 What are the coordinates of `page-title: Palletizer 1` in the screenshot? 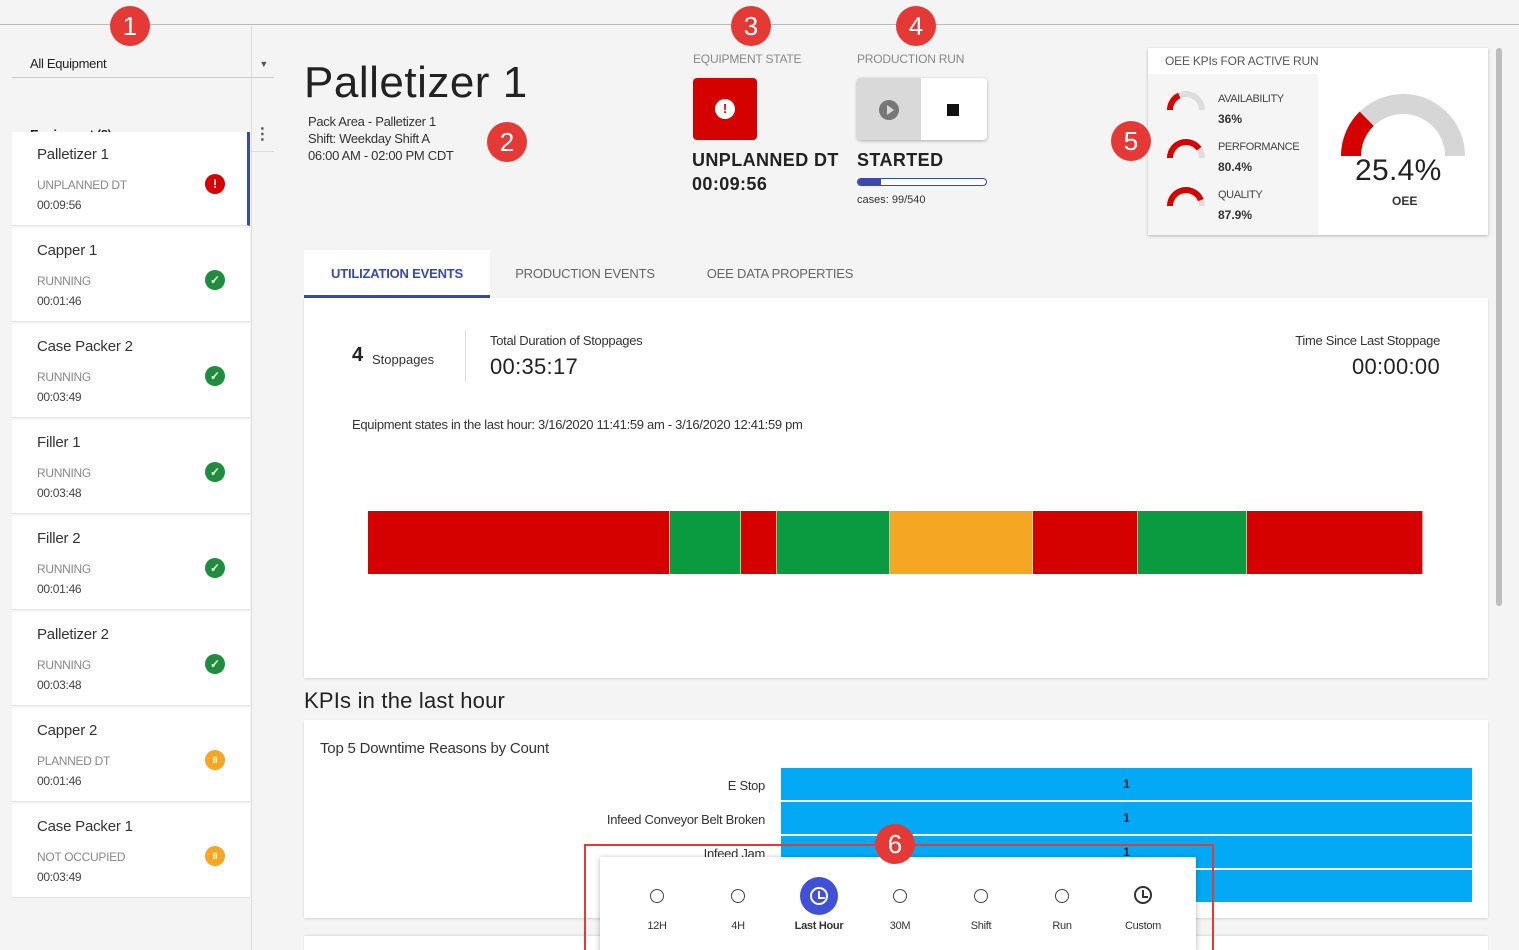 It's located at (416, 82).